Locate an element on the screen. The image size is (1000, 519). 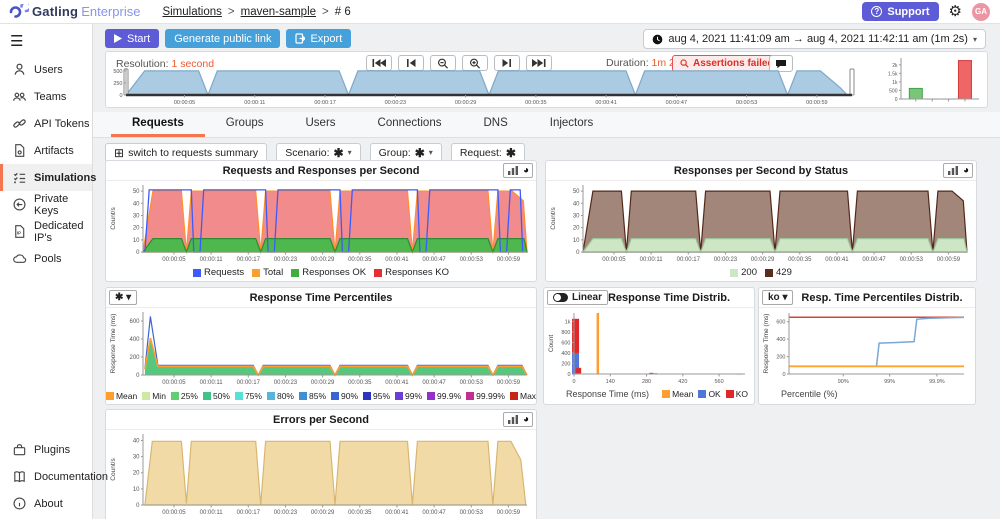
teams-icon is located at coordinates (19, 96).